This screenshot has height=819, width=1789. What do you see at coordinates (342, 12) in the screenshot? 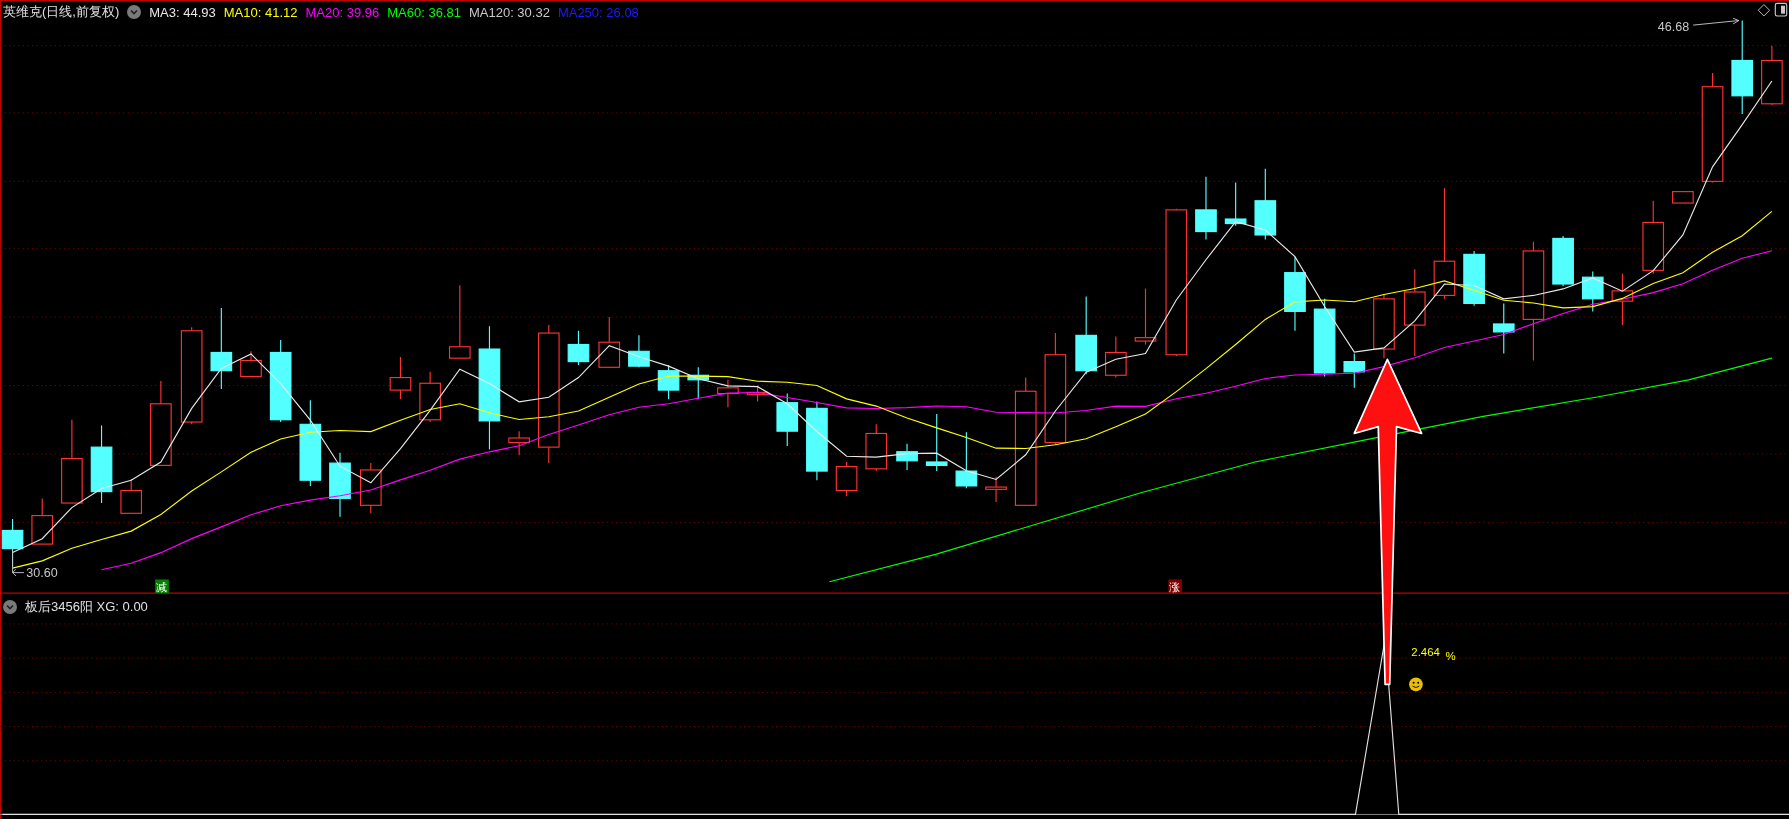
I see `ma-legend-value: MA20: 39.96` at bounding box center [342, 12].